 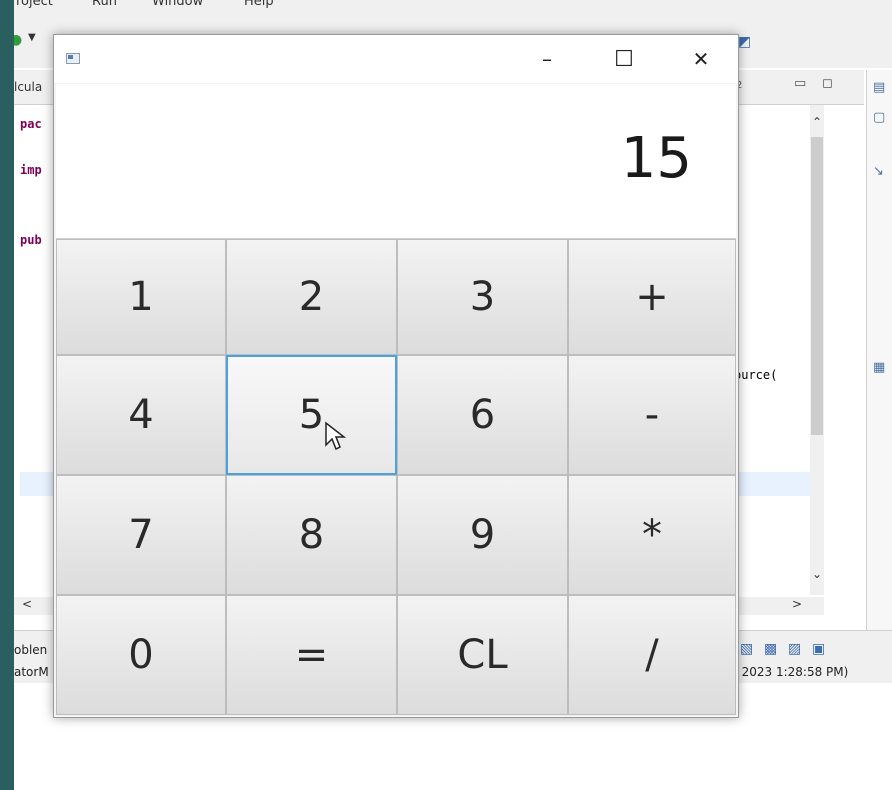 I want to click on editor-vertical-scrollbar: ⌃ ⌄, so click(x=817, y=350).